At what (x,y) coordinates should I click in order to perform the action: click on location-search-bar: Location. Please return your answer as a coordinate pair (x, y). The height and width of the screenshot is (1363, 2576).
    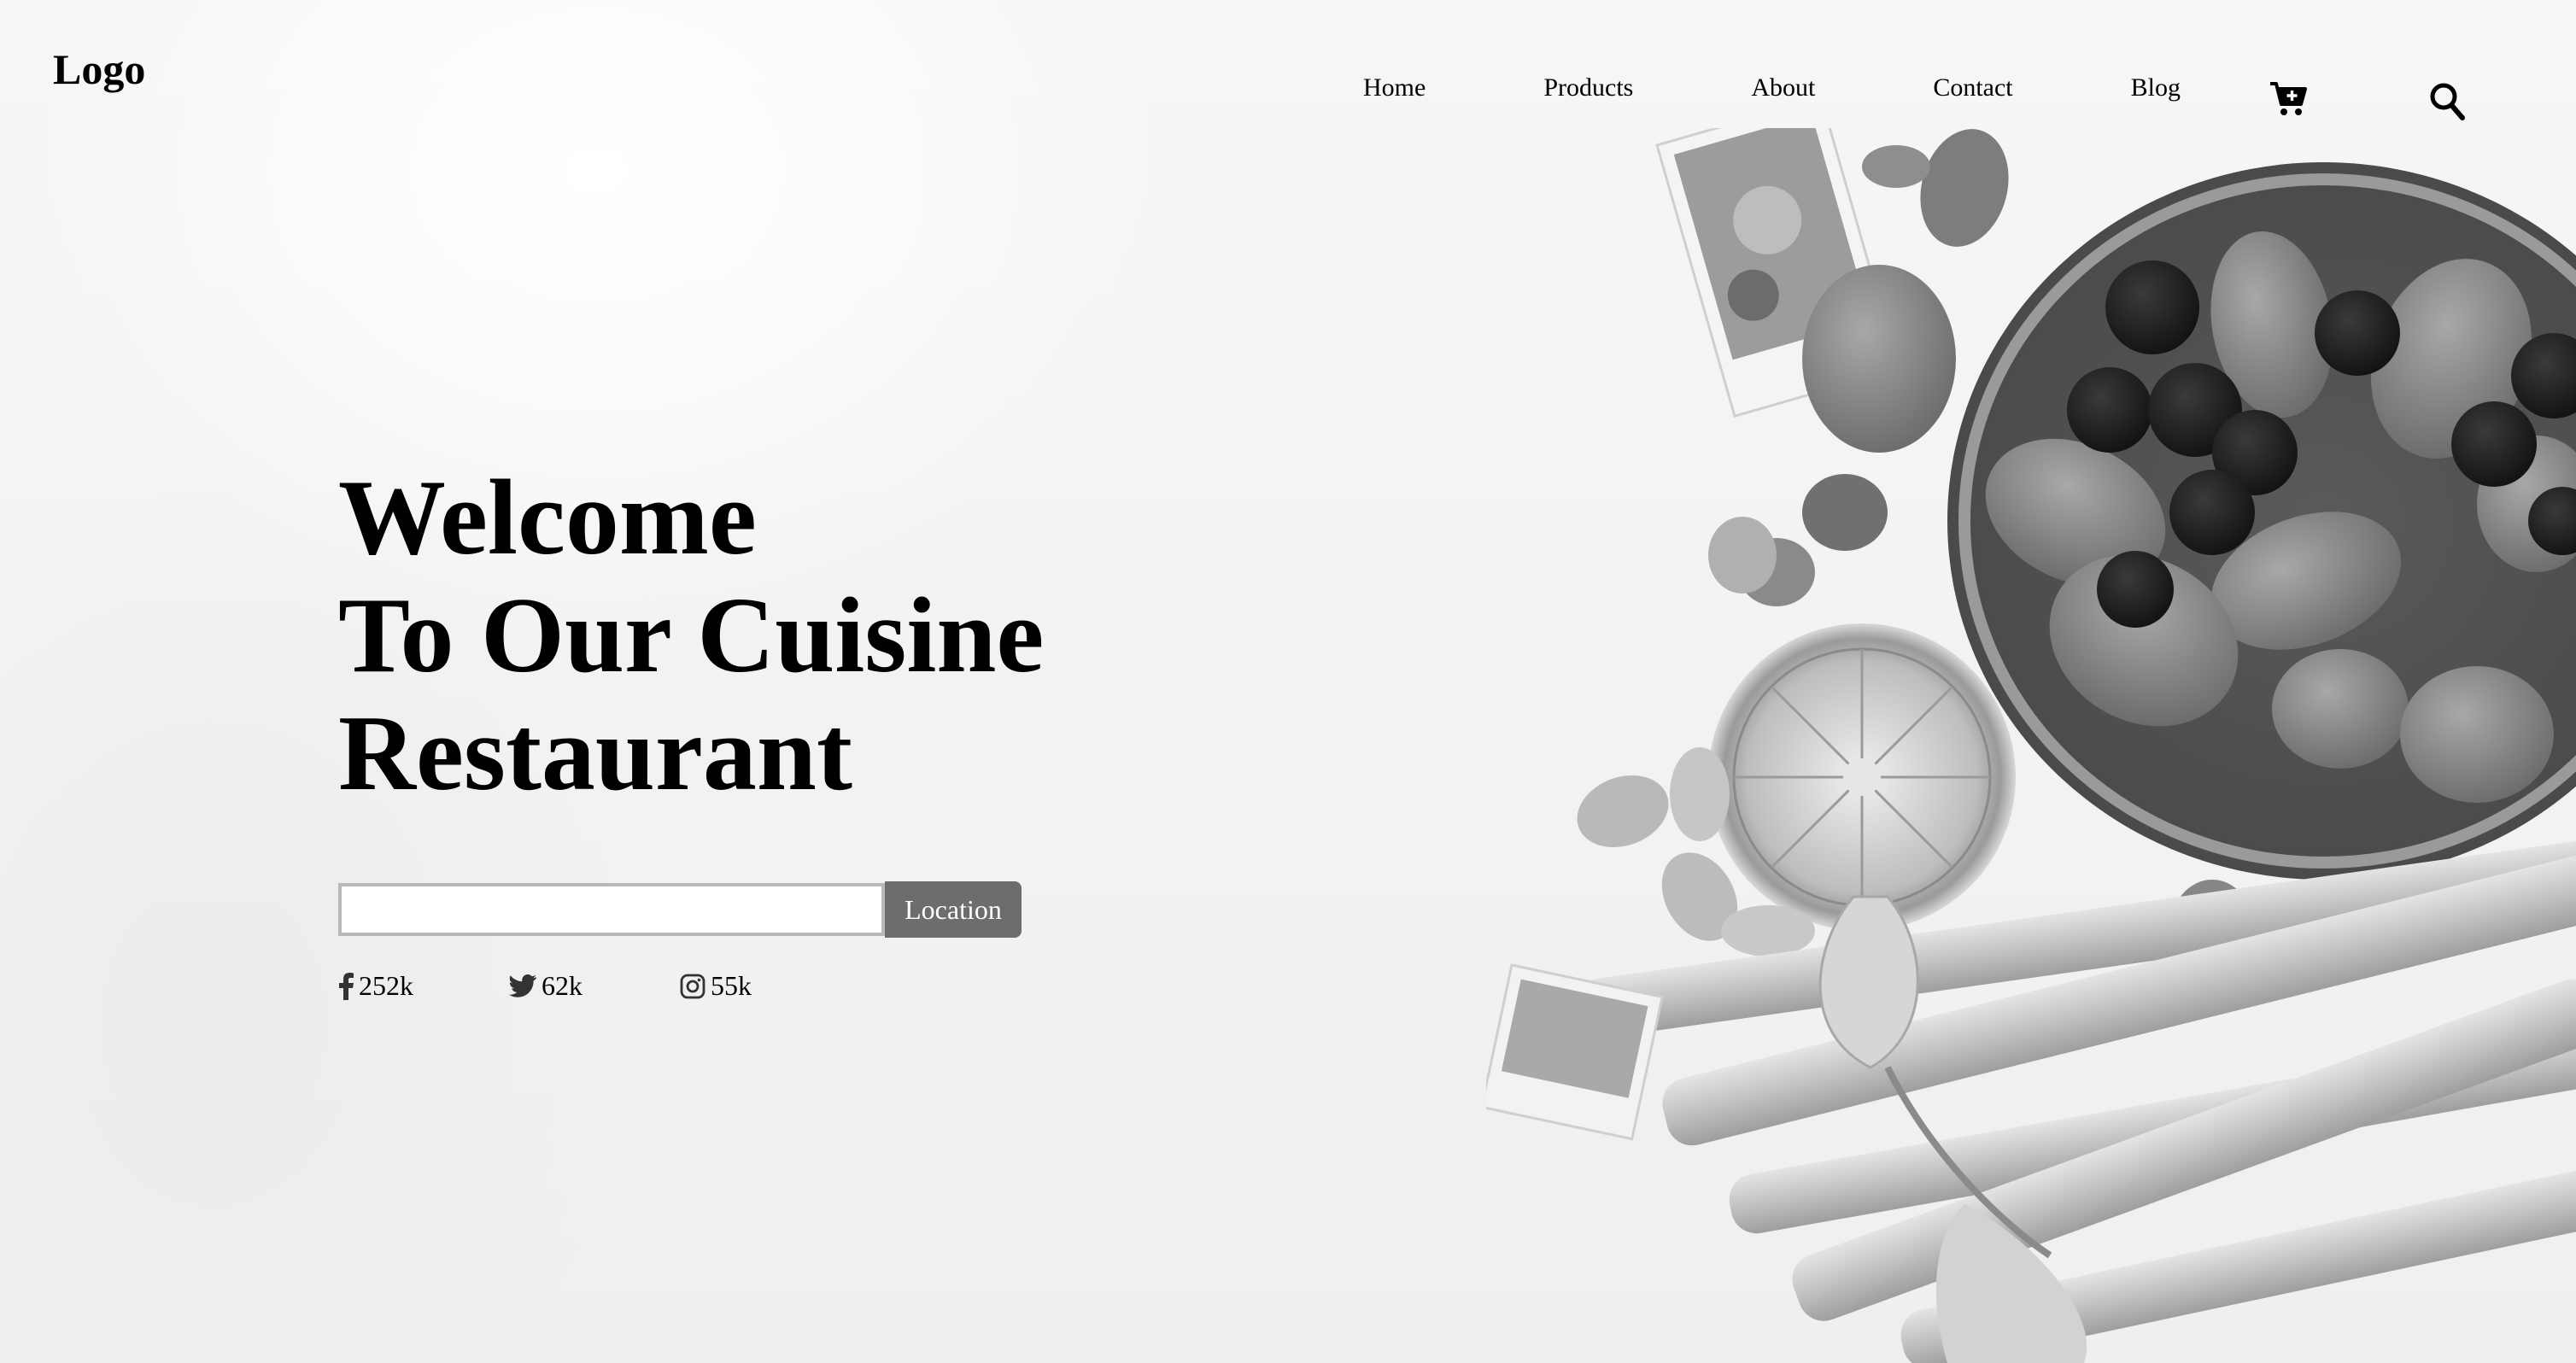
    Looking at the image, I should click on (680, 909).